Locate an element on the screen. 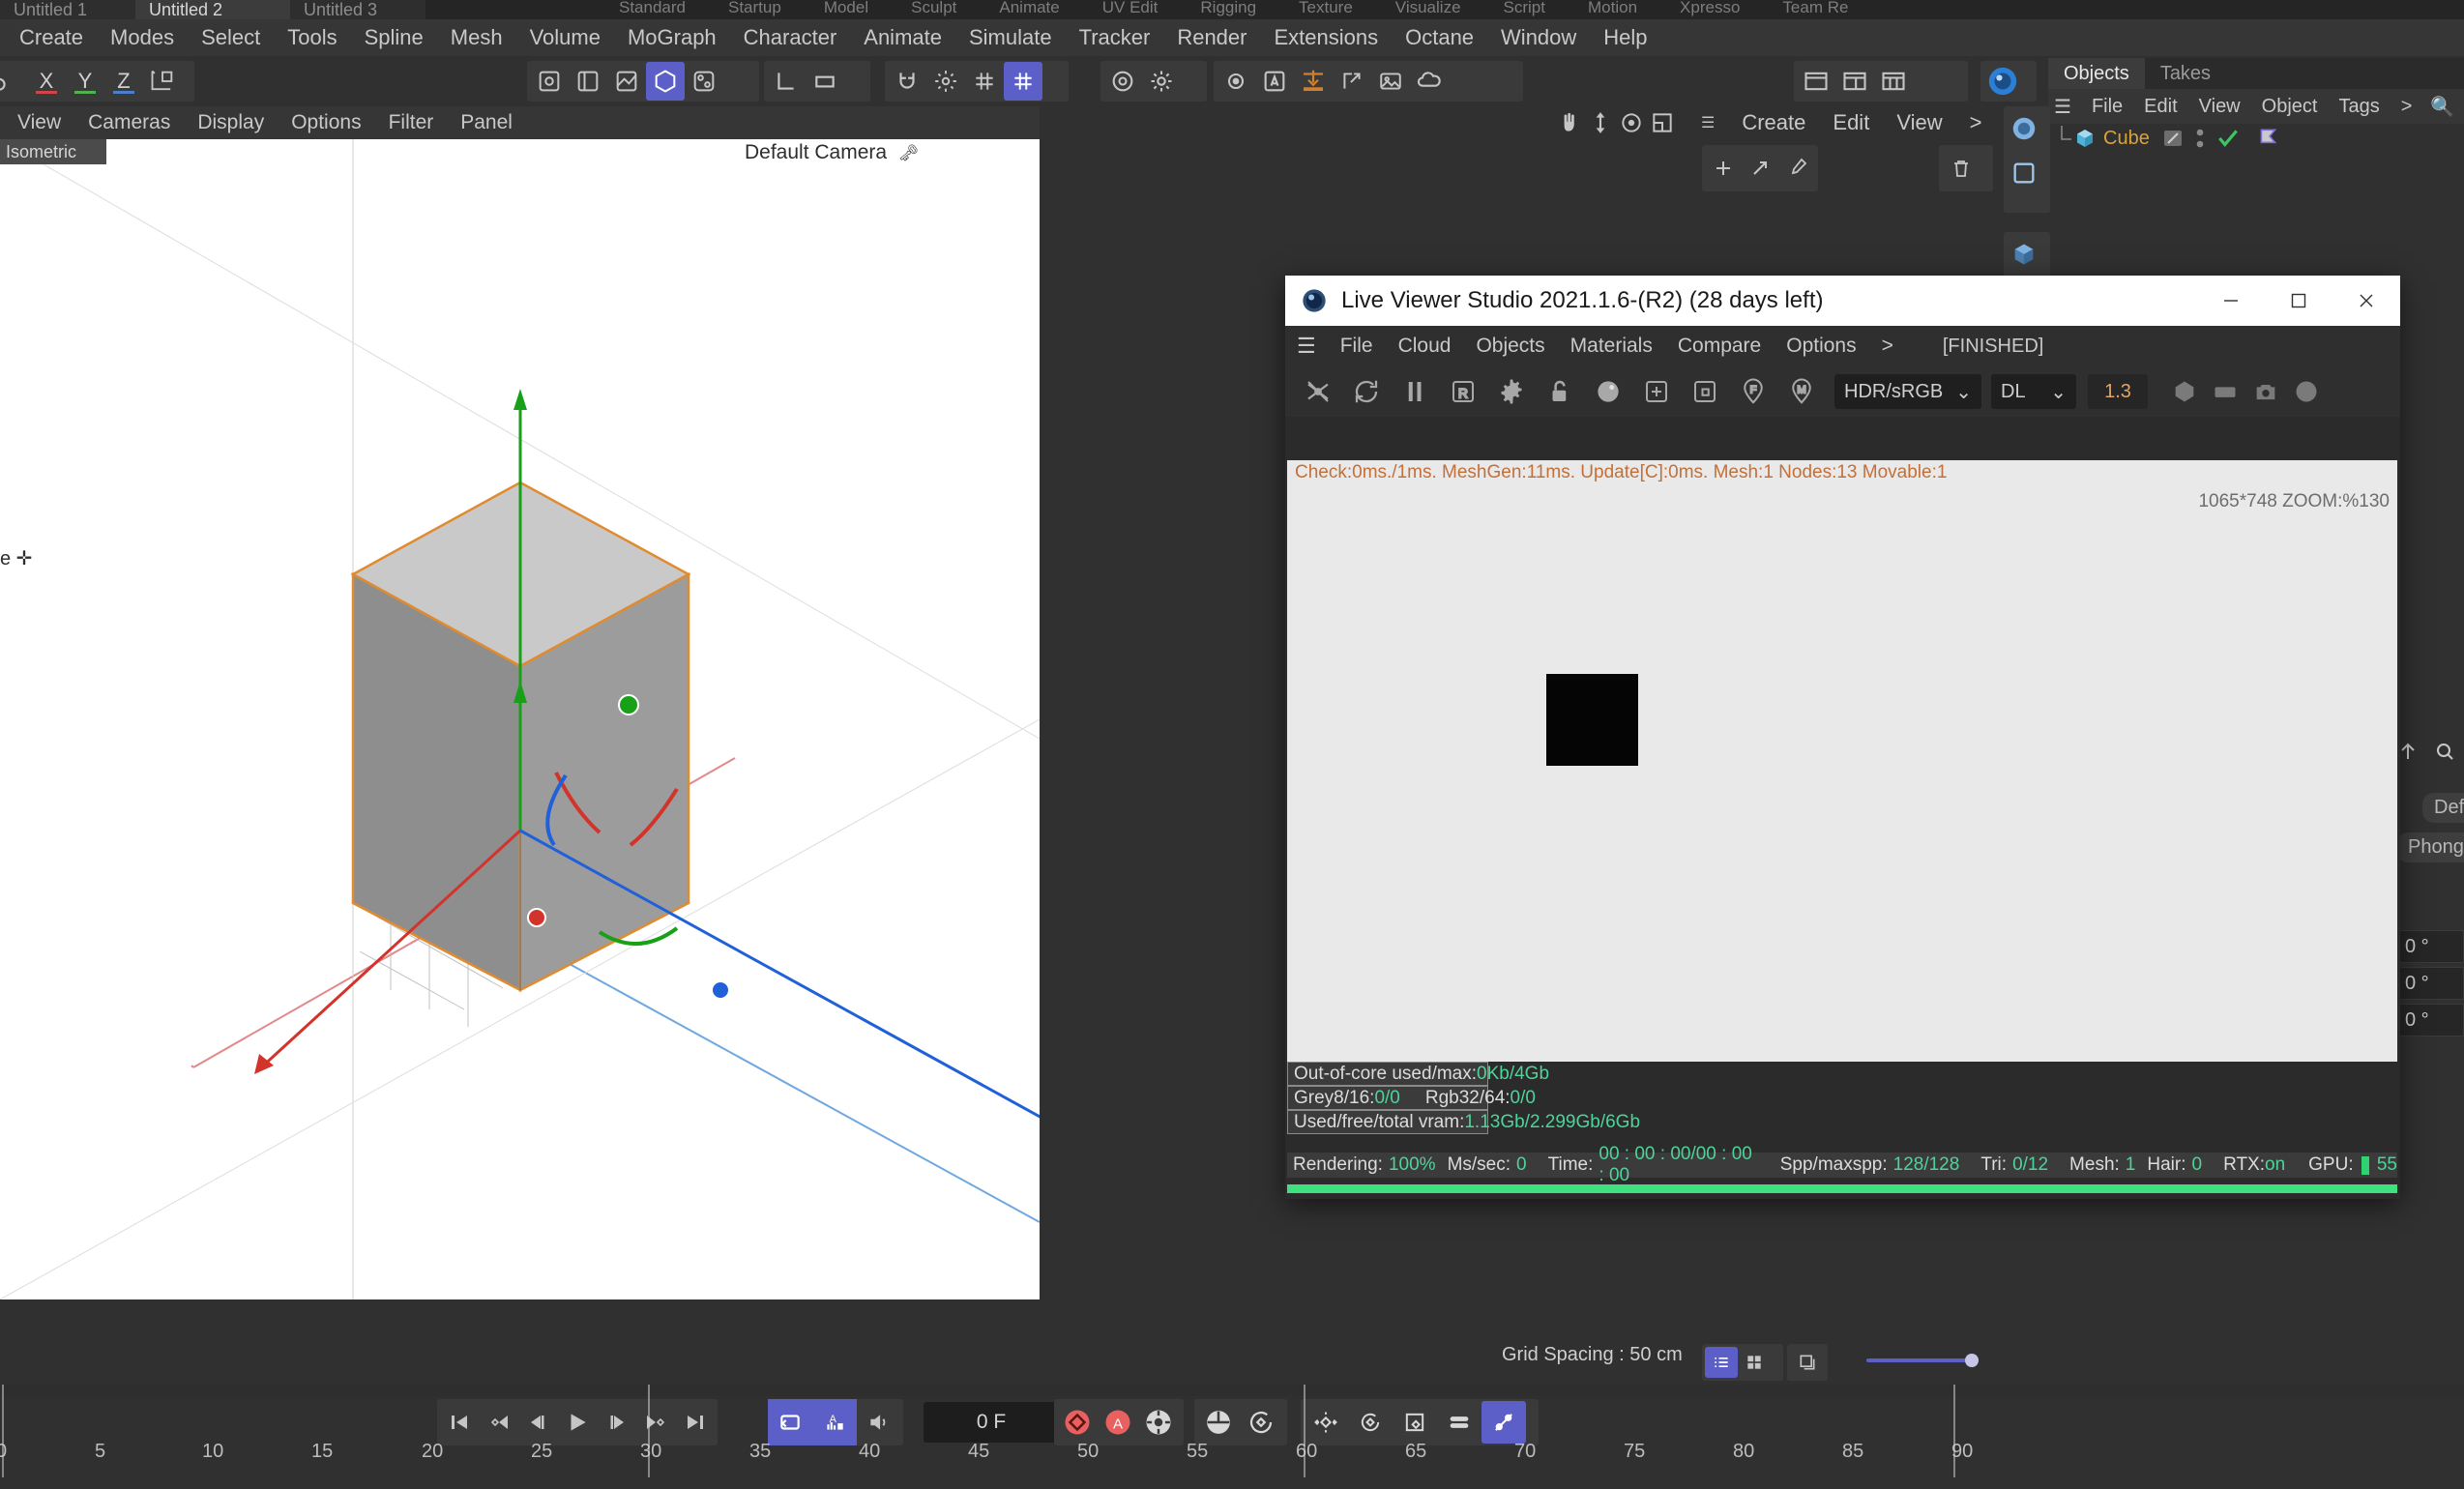 The width and height of the screenshot is (2464, 1489). autokey-audio-icon: A is located at coordinates (835, 1422).